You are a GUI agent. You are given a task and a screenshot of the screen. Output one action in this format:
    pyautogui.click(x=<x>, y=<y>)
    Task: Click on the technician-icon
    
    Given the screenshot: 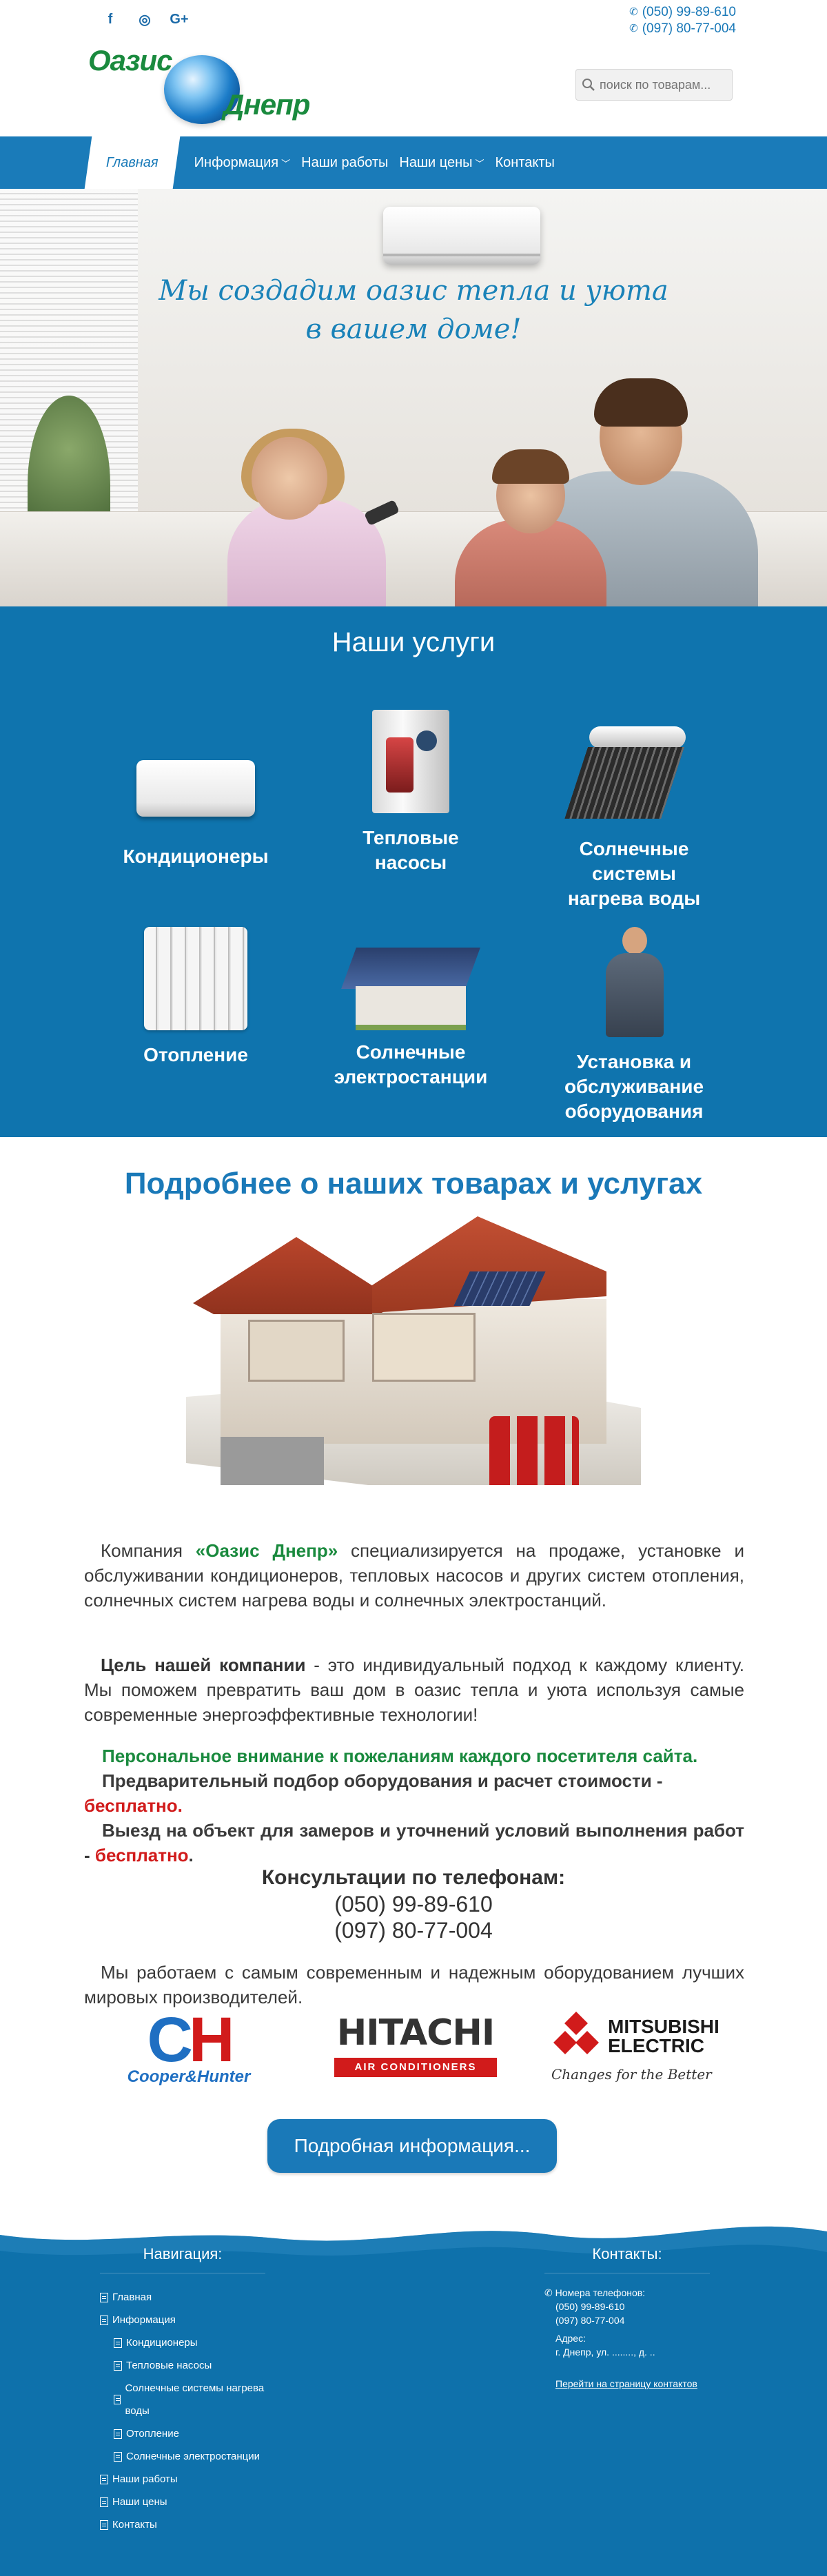 What is the action you would take?
    pyautogui.click(x=634, y=982)
    